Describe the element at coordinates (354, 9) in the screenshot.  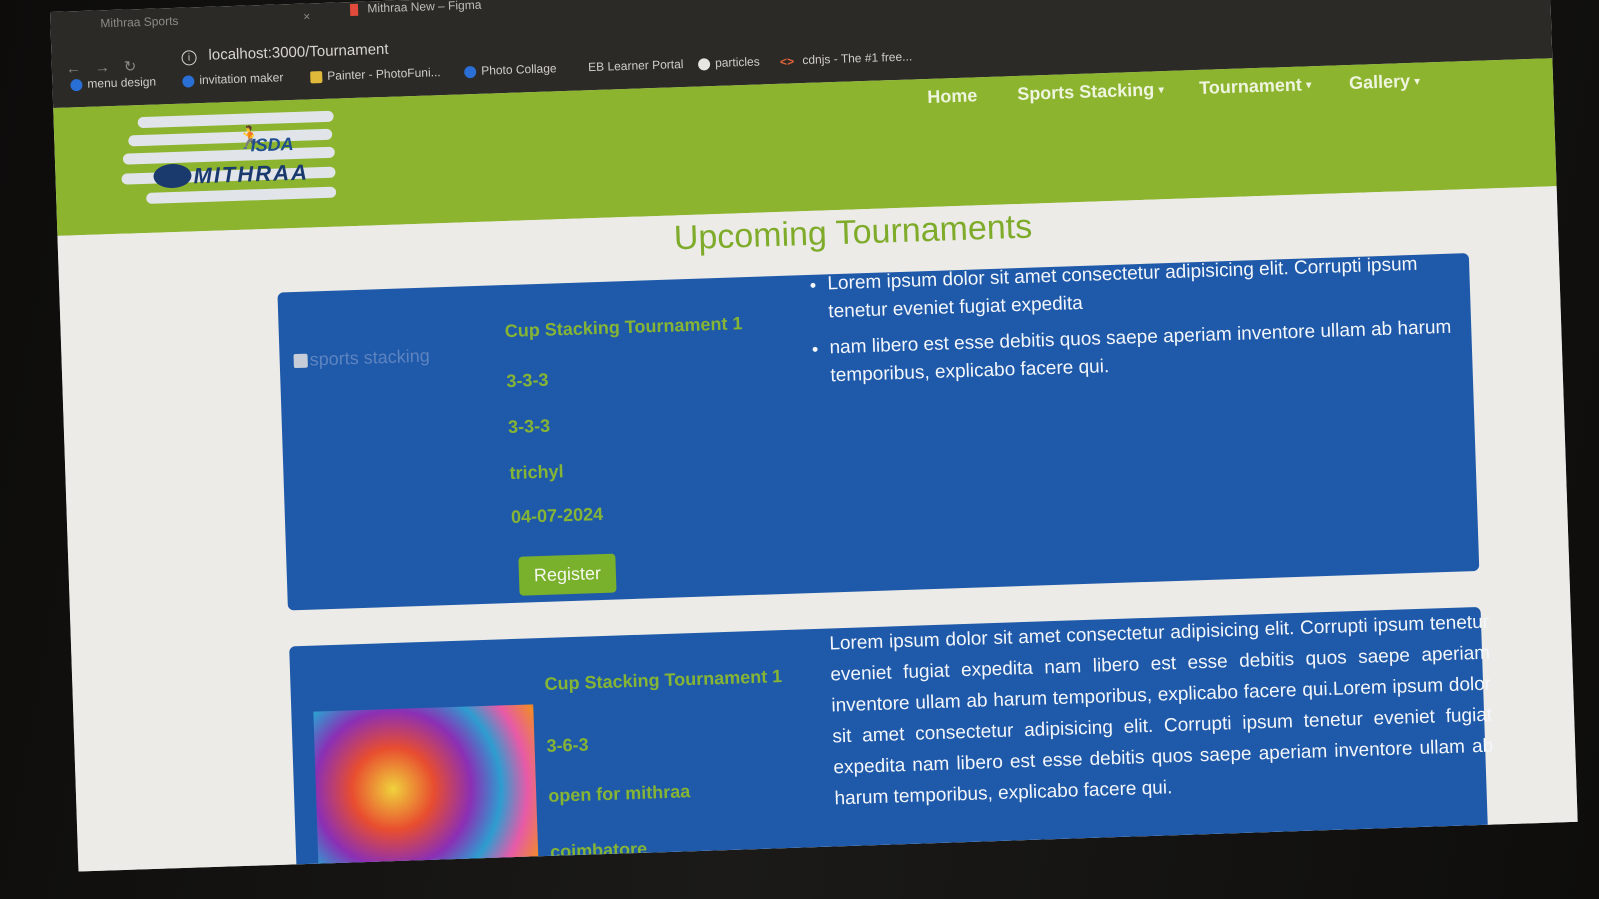
I see `figma-icon` at that location.